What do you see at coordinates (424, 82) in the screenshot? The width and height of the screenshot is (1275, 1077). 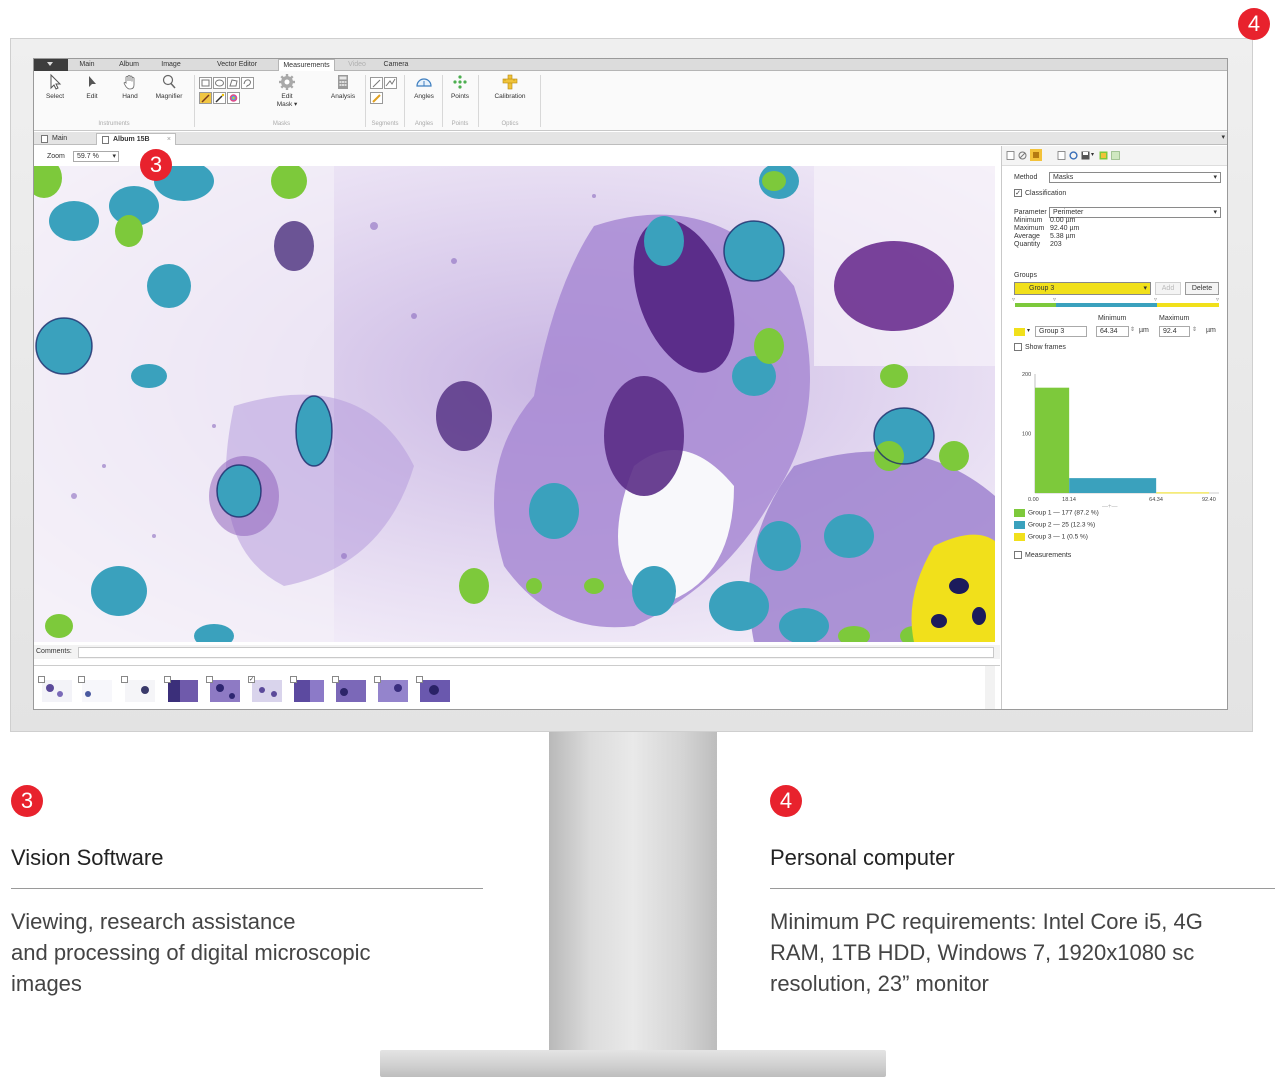 I see `protractor-icon` at bounding box center [424, 82].